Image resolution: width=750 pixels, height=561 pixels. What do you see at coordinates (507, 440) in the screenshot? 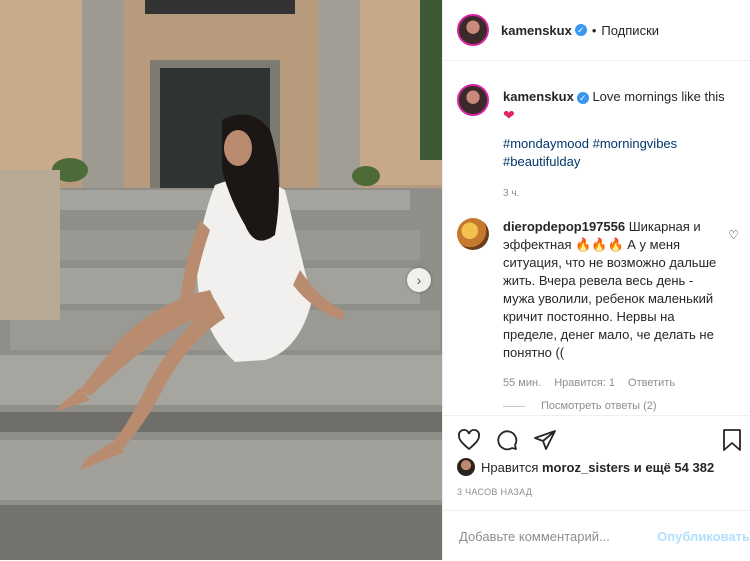
I see `comment-icon` at bounding box center [507, 440].